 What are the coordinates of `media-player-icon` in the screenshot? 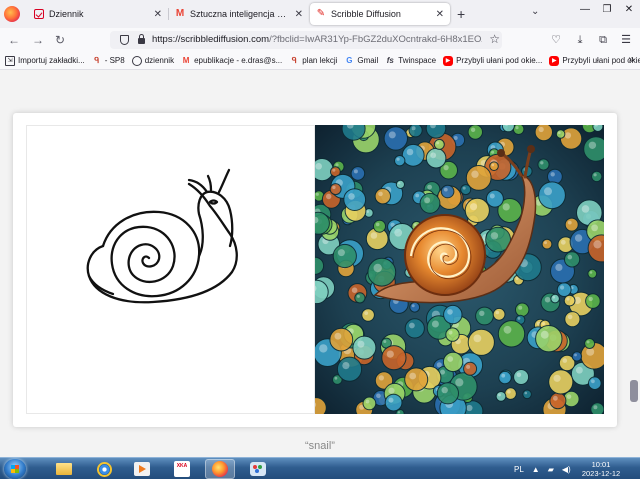 It's located at (142, 469).